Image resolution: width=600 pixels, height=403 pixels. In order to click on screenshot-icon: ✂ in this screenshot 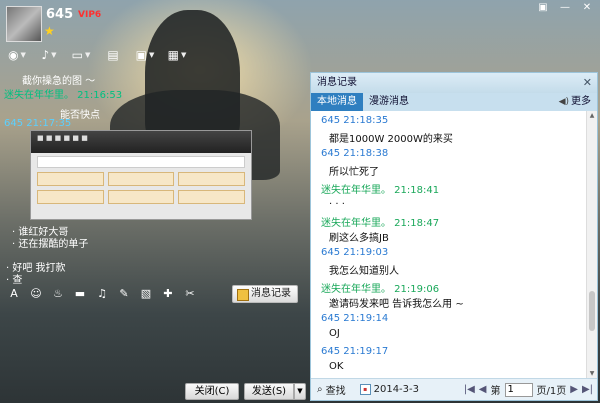, I will do `click(190, 294)`.